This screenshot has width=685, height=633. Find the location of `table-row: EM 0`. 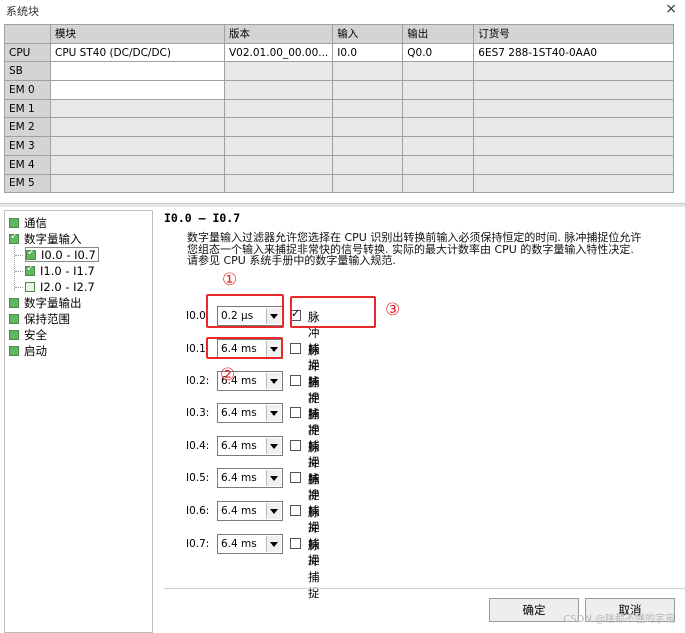

table-row: EM 0 is located at coordinates (339, 90).